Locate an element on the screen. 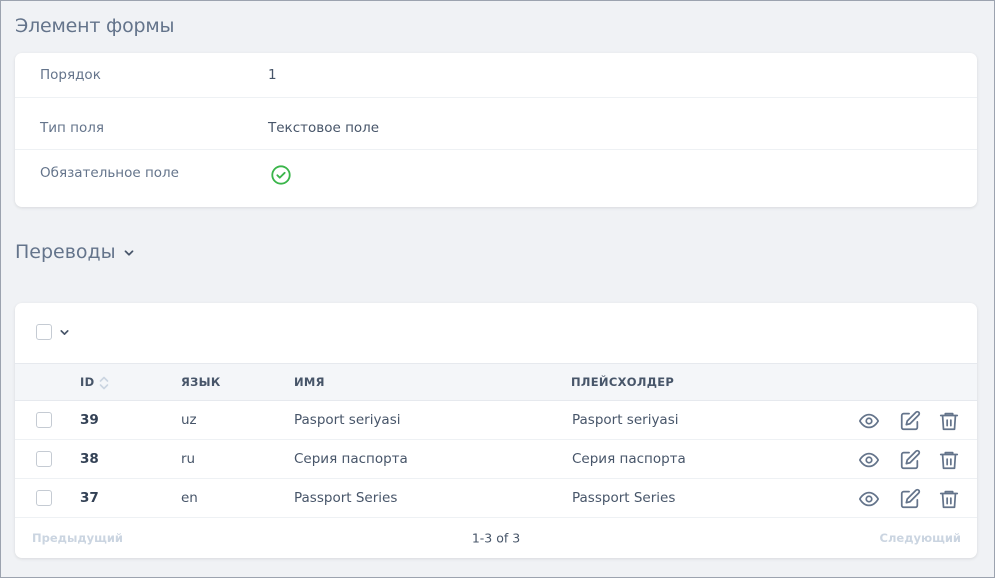 The image size is (995, 578). row-language: uz is located at coordinates (189, 420).